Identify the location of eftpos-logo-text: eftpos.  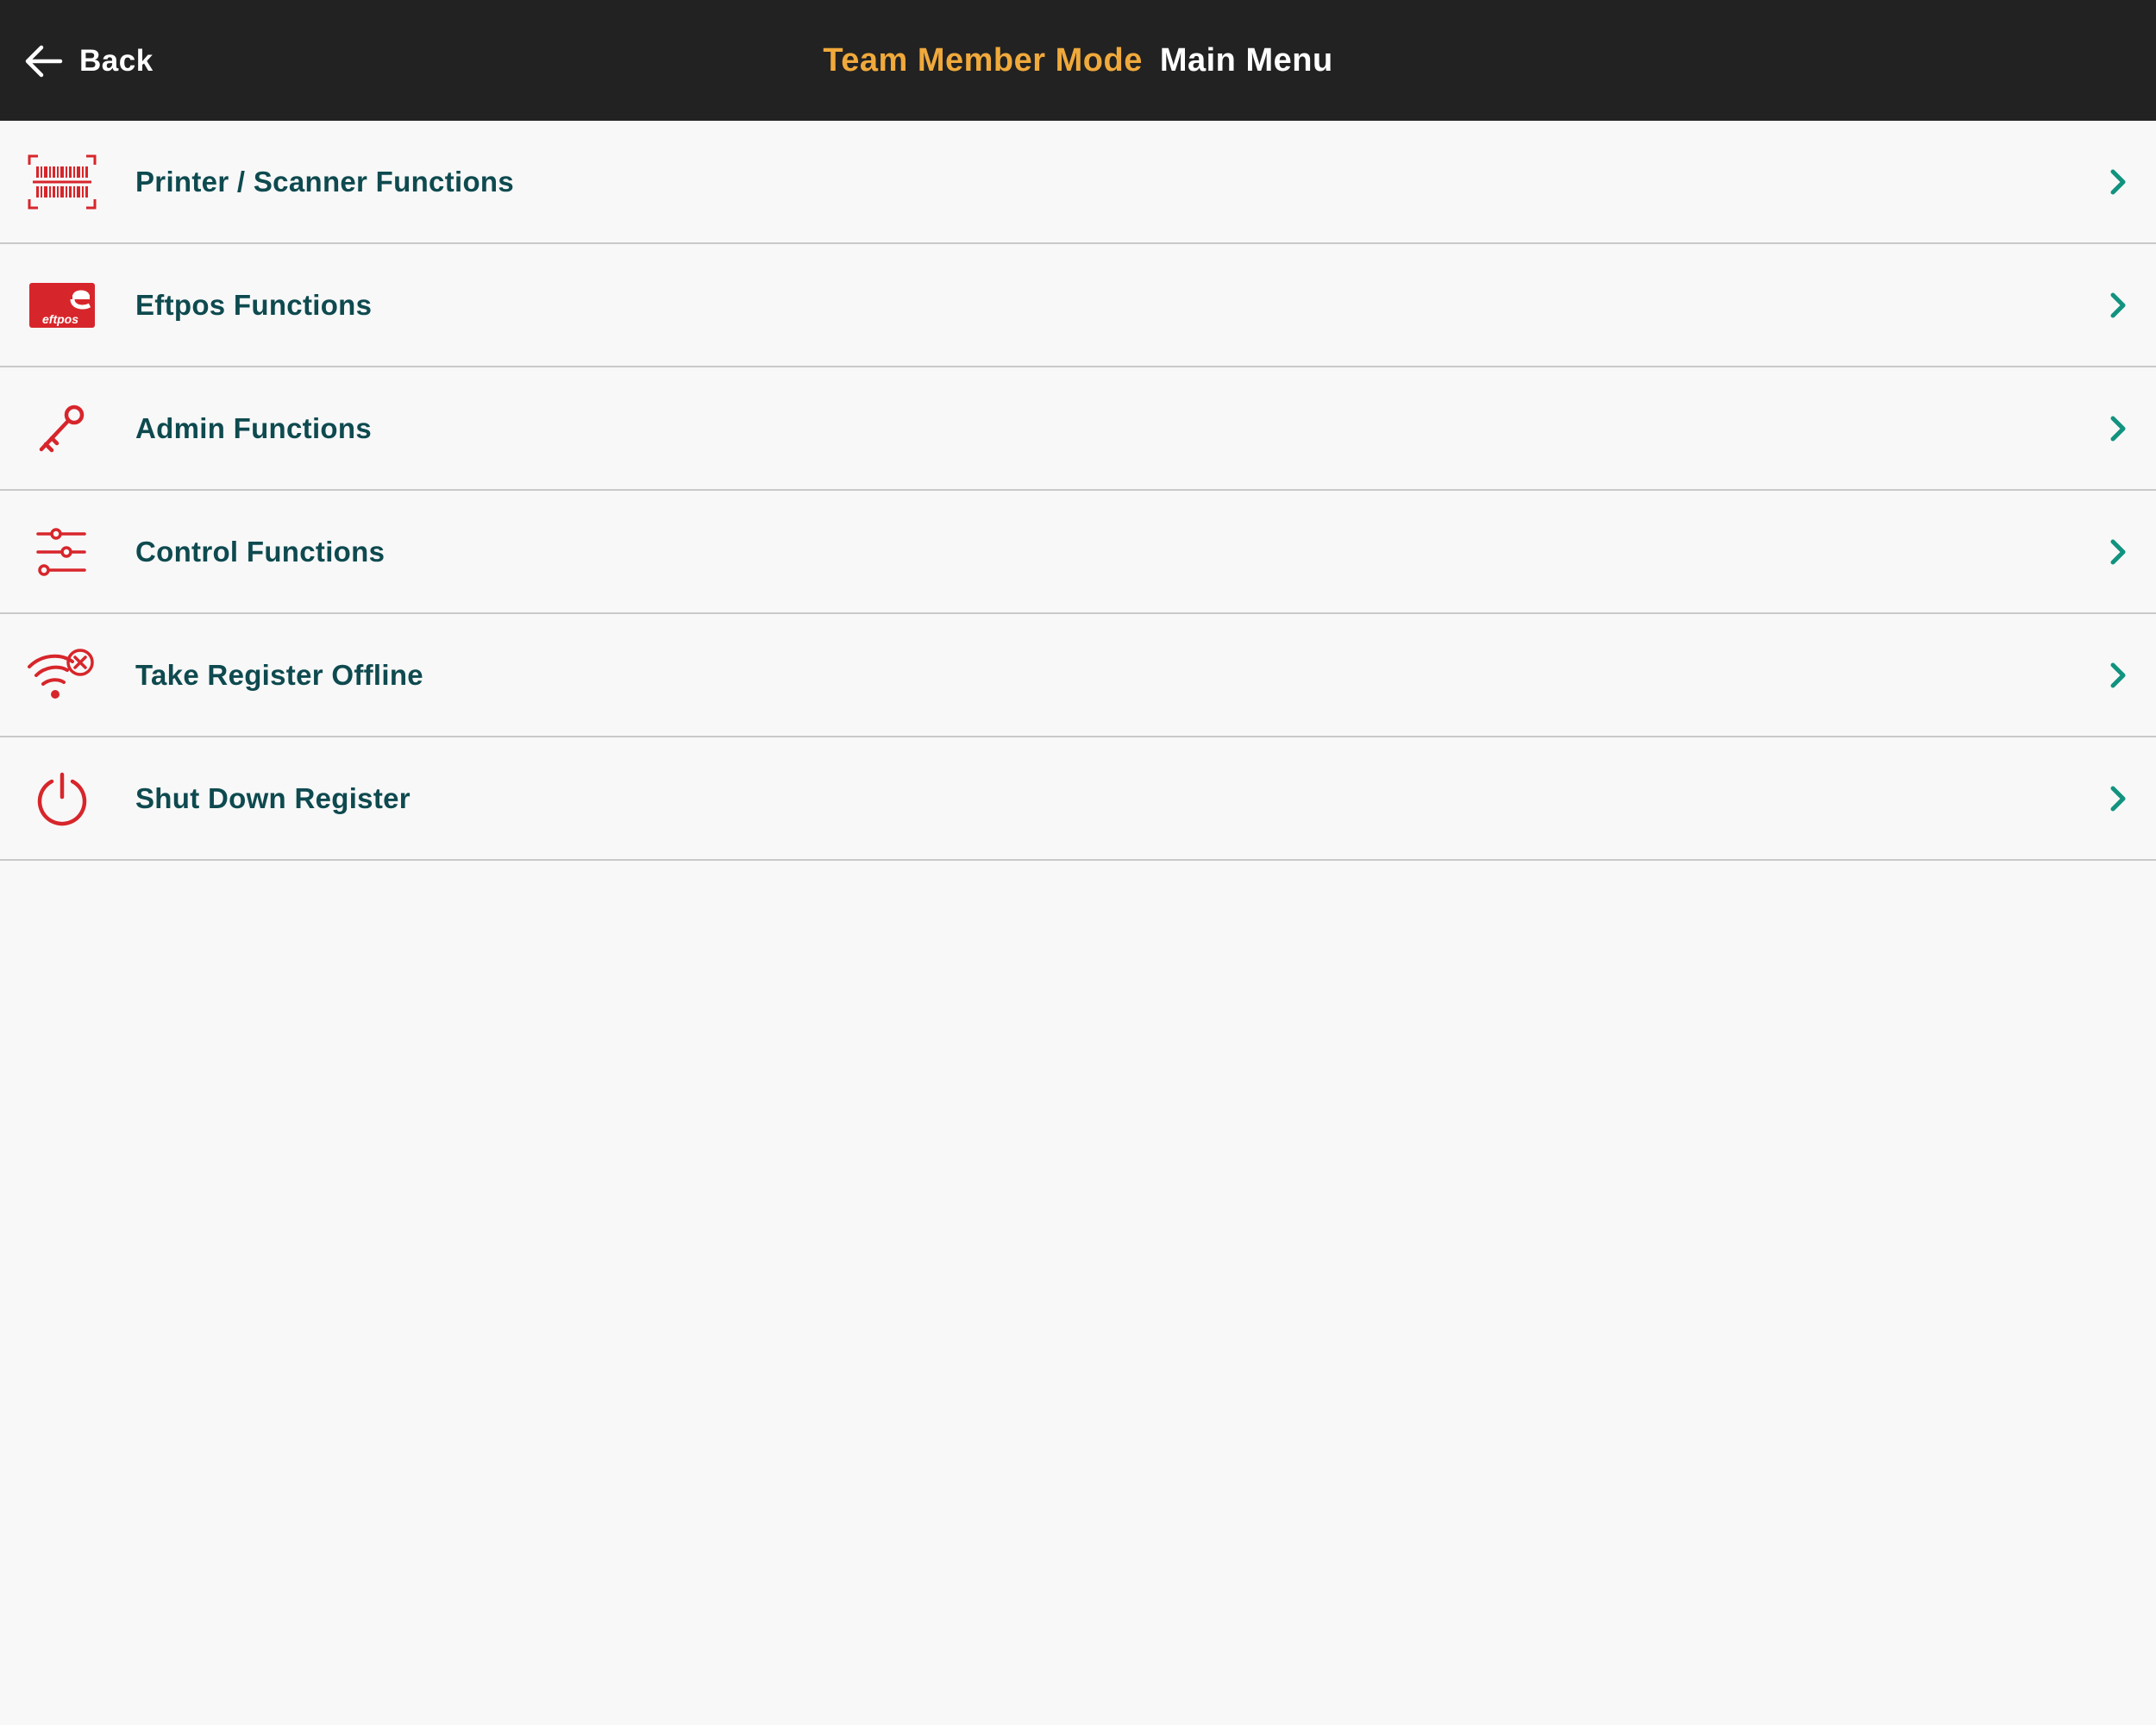
(60, 319).